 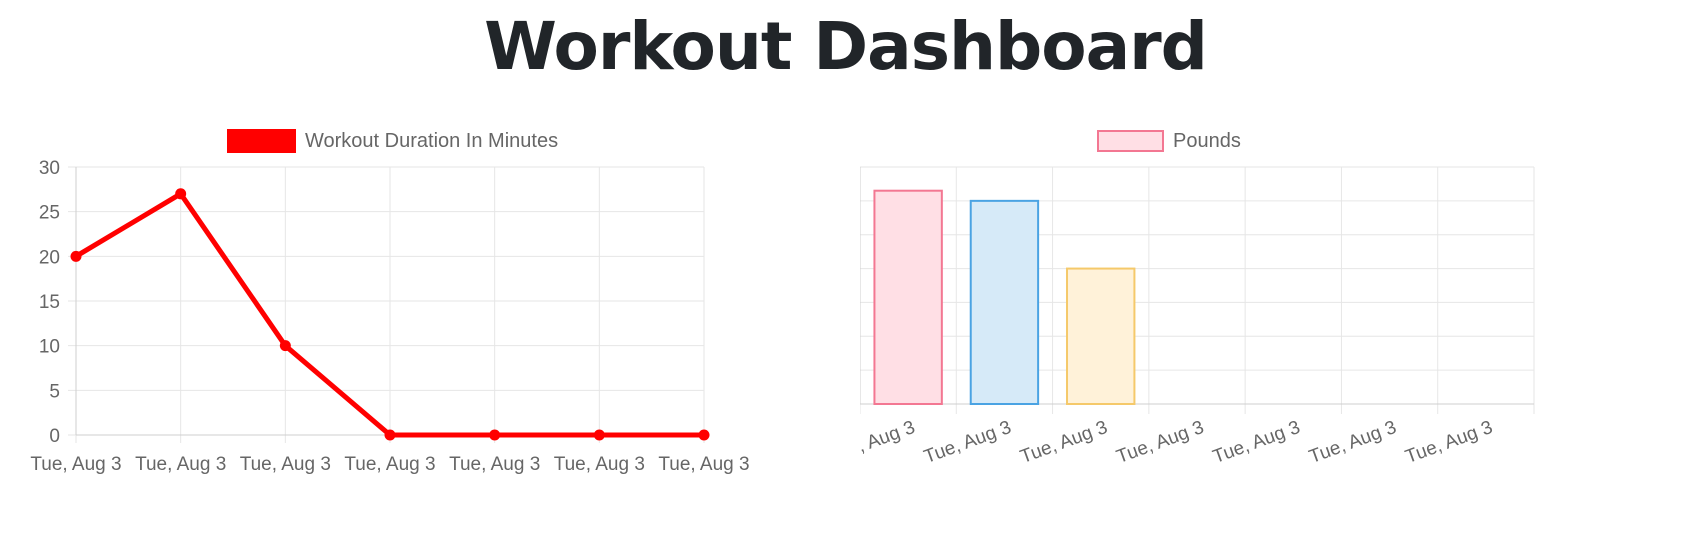 What do you see at coordinates (49, 213) in the screenshot?
I see `y-tick-label: 25` at bounding box center [49, 213].